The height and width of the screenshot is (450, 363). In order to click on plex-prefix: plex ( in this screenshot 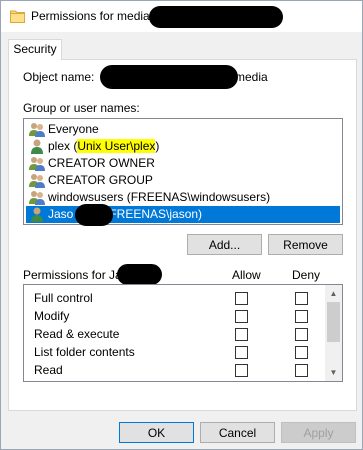, I will do `click(63, 146)`.